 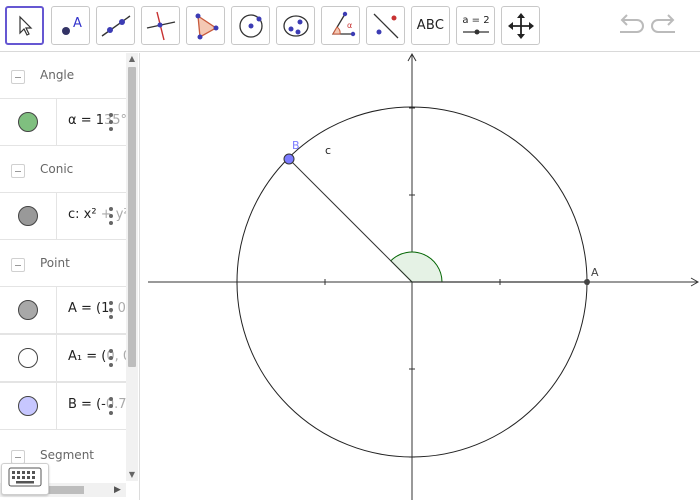 I want to click on keyboard-button, so click(x=25, y=479).